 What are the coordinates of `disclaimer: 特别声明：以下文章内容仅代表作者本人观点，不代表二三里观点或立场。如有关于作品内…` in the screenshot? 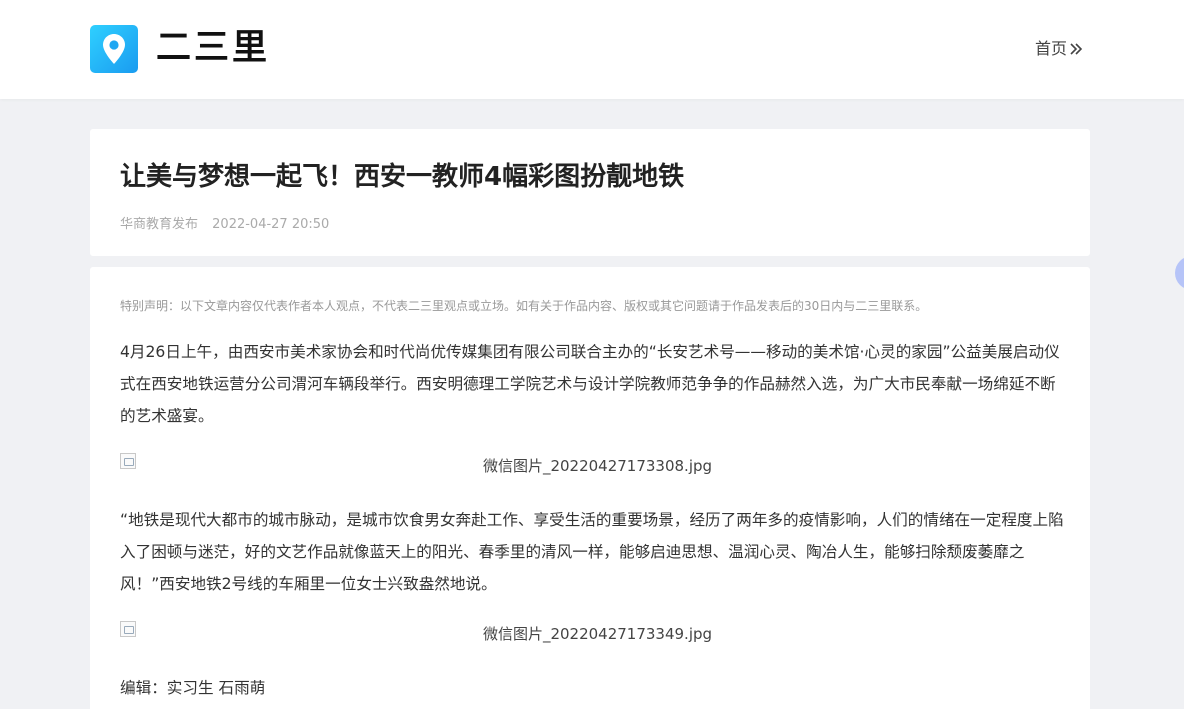 It's located at (524, 306).